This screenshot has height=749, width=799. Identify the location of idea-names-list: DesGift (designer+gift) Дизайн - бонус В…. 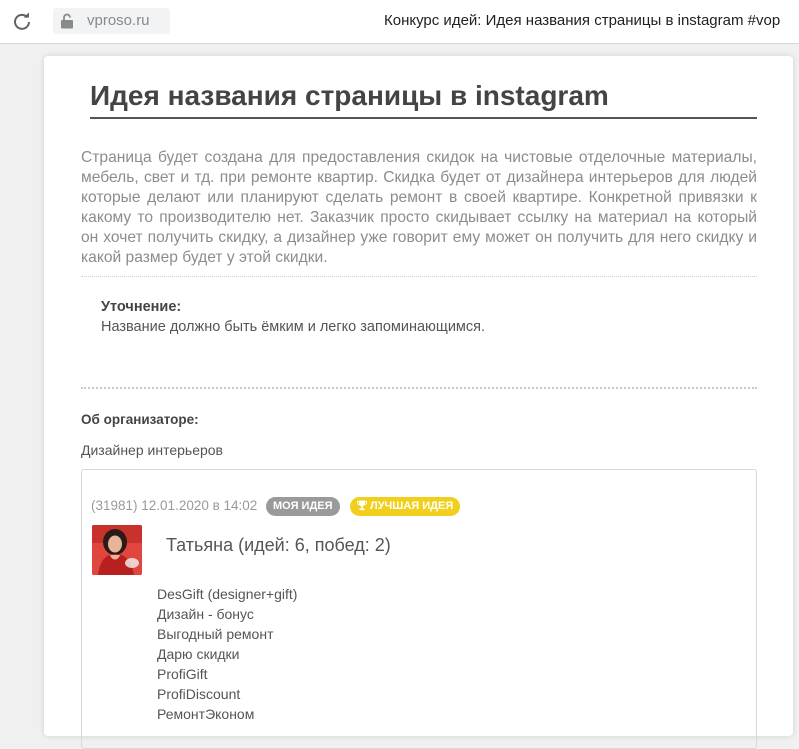
(227, 654).